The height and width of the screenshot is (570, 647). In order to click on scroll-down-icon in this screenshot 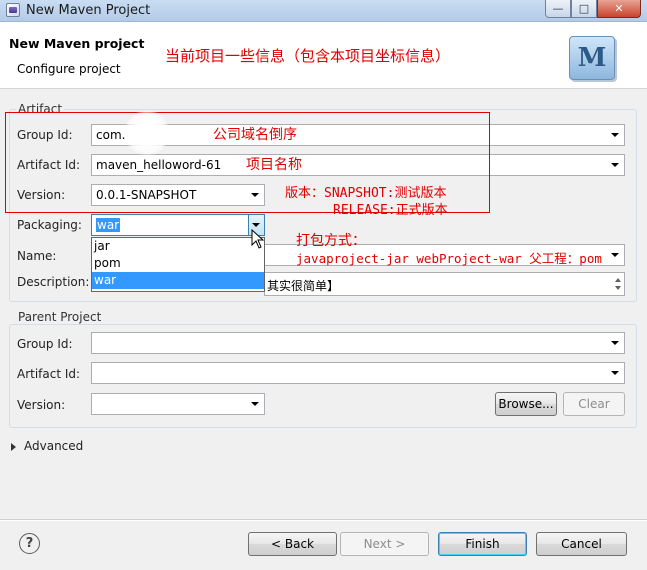, I will do `click(618, 288)`.